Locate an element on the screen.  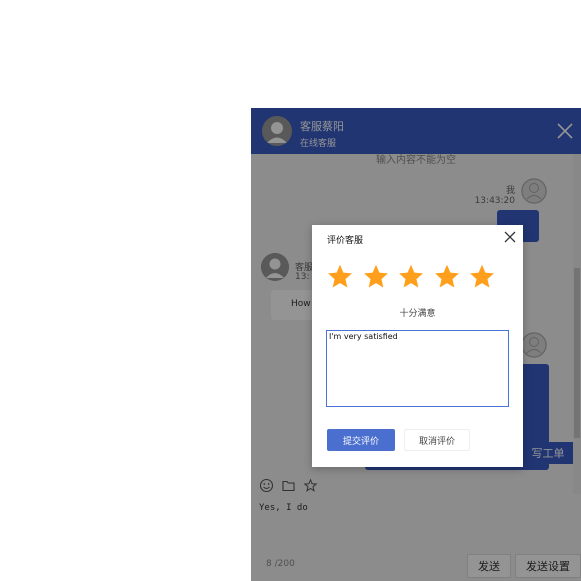
submit-rating-button: 提交评价 is located at coordinates (361, 440).